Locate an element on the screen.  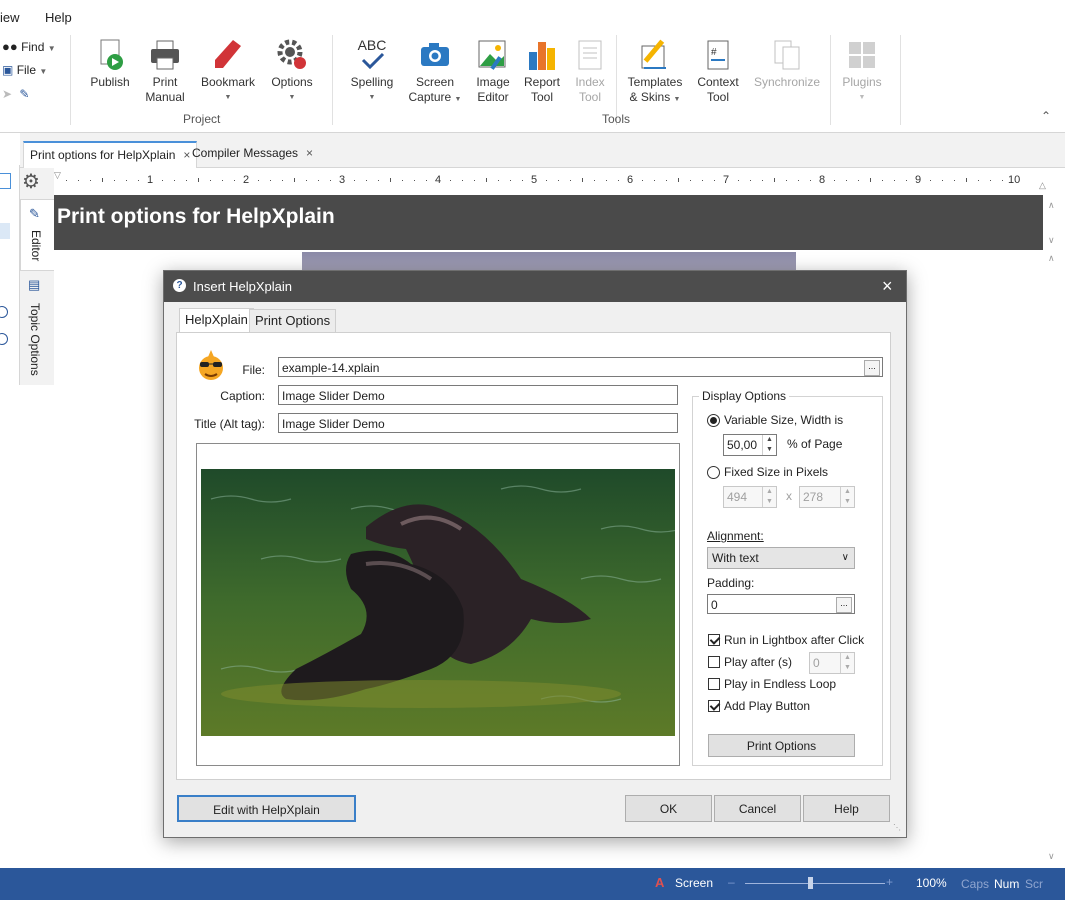
pixel-width-spinner: 494 ▲ ▼ is located at coordinates (750, 497).